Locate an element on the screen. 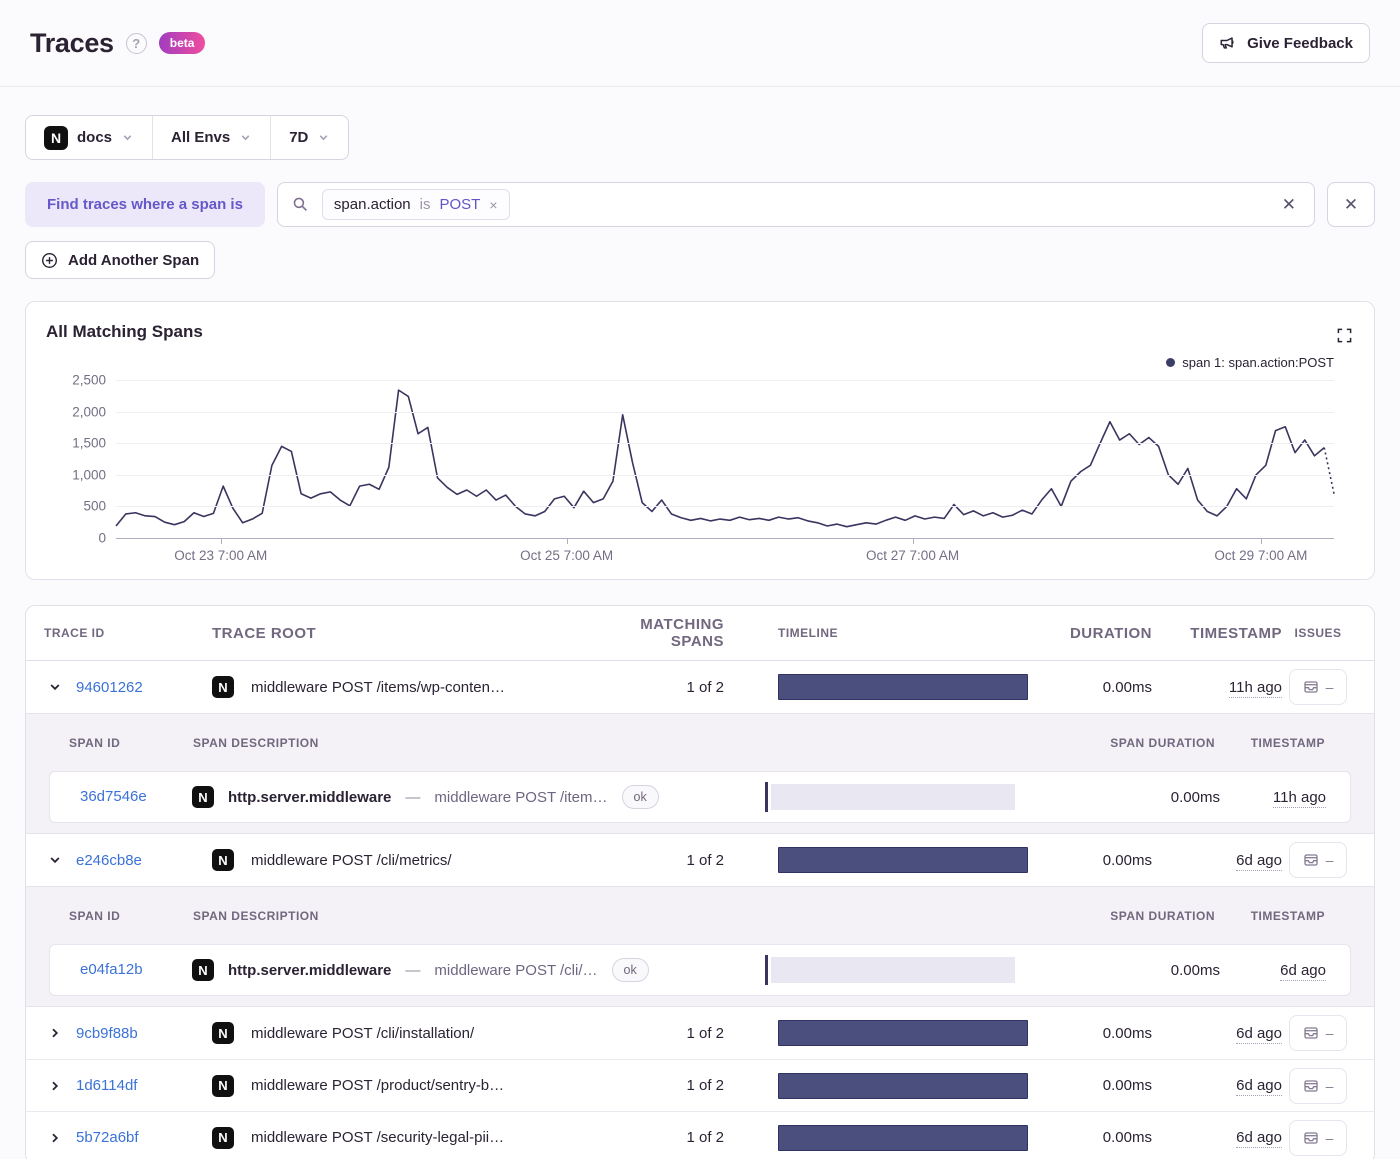  duration-value: 0.00ms is located at coordinates (1127, 1033).